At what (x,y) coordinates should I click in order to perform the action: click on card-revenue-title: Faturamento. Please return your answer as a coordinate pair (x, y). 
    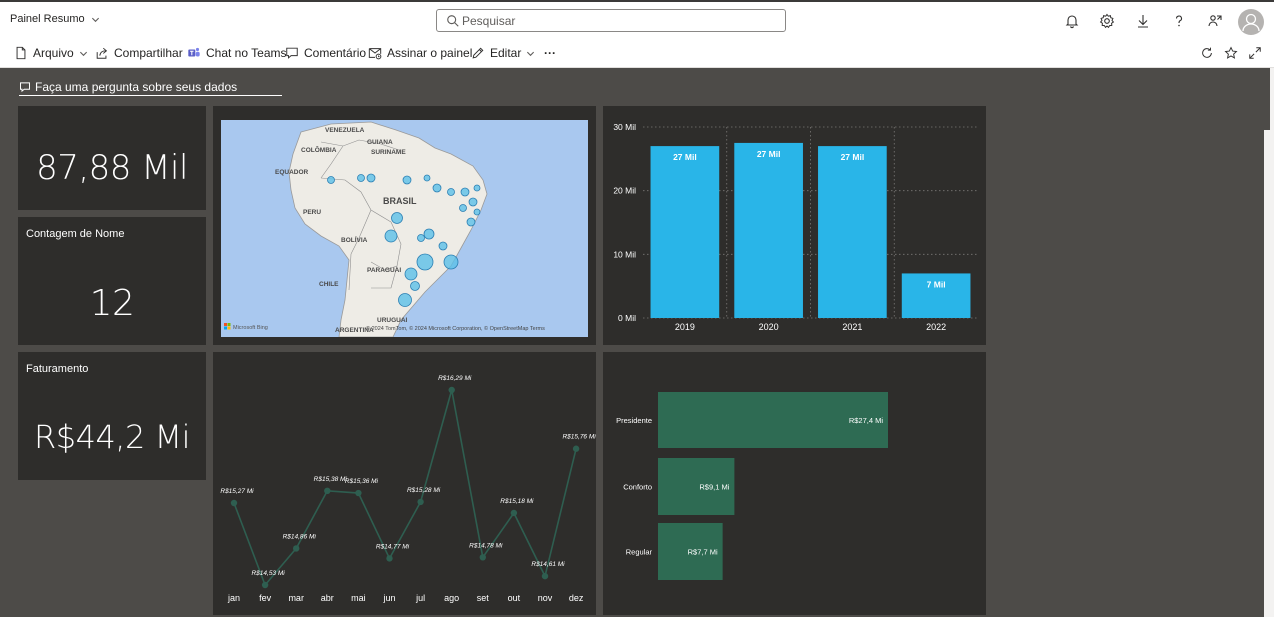
    Looking at the image, I should click on (57, 369).